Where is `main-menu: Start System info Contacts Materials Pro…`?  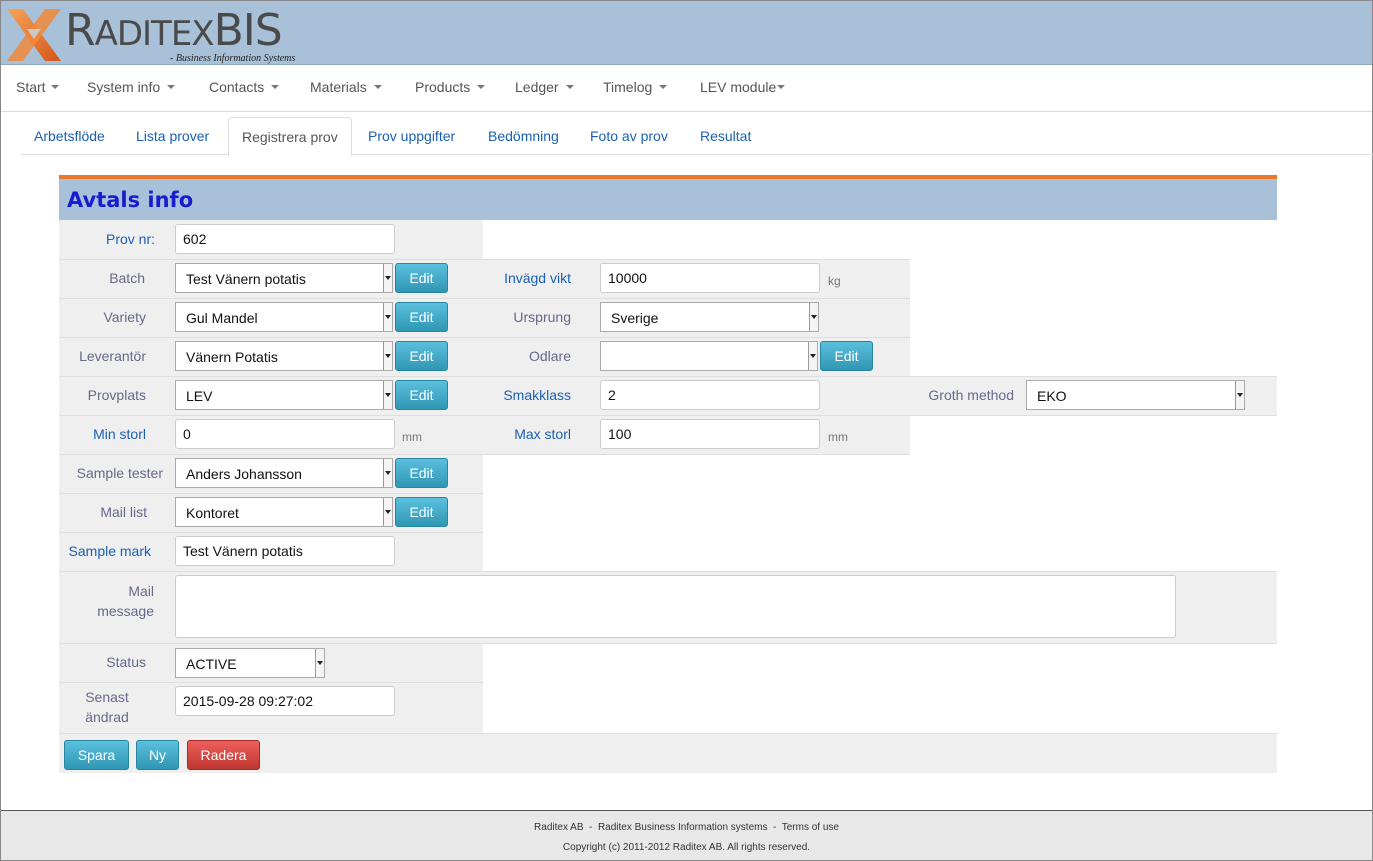 main-menu: Start System info Contacts Materials Pro… is located at coordinates (686, 89).